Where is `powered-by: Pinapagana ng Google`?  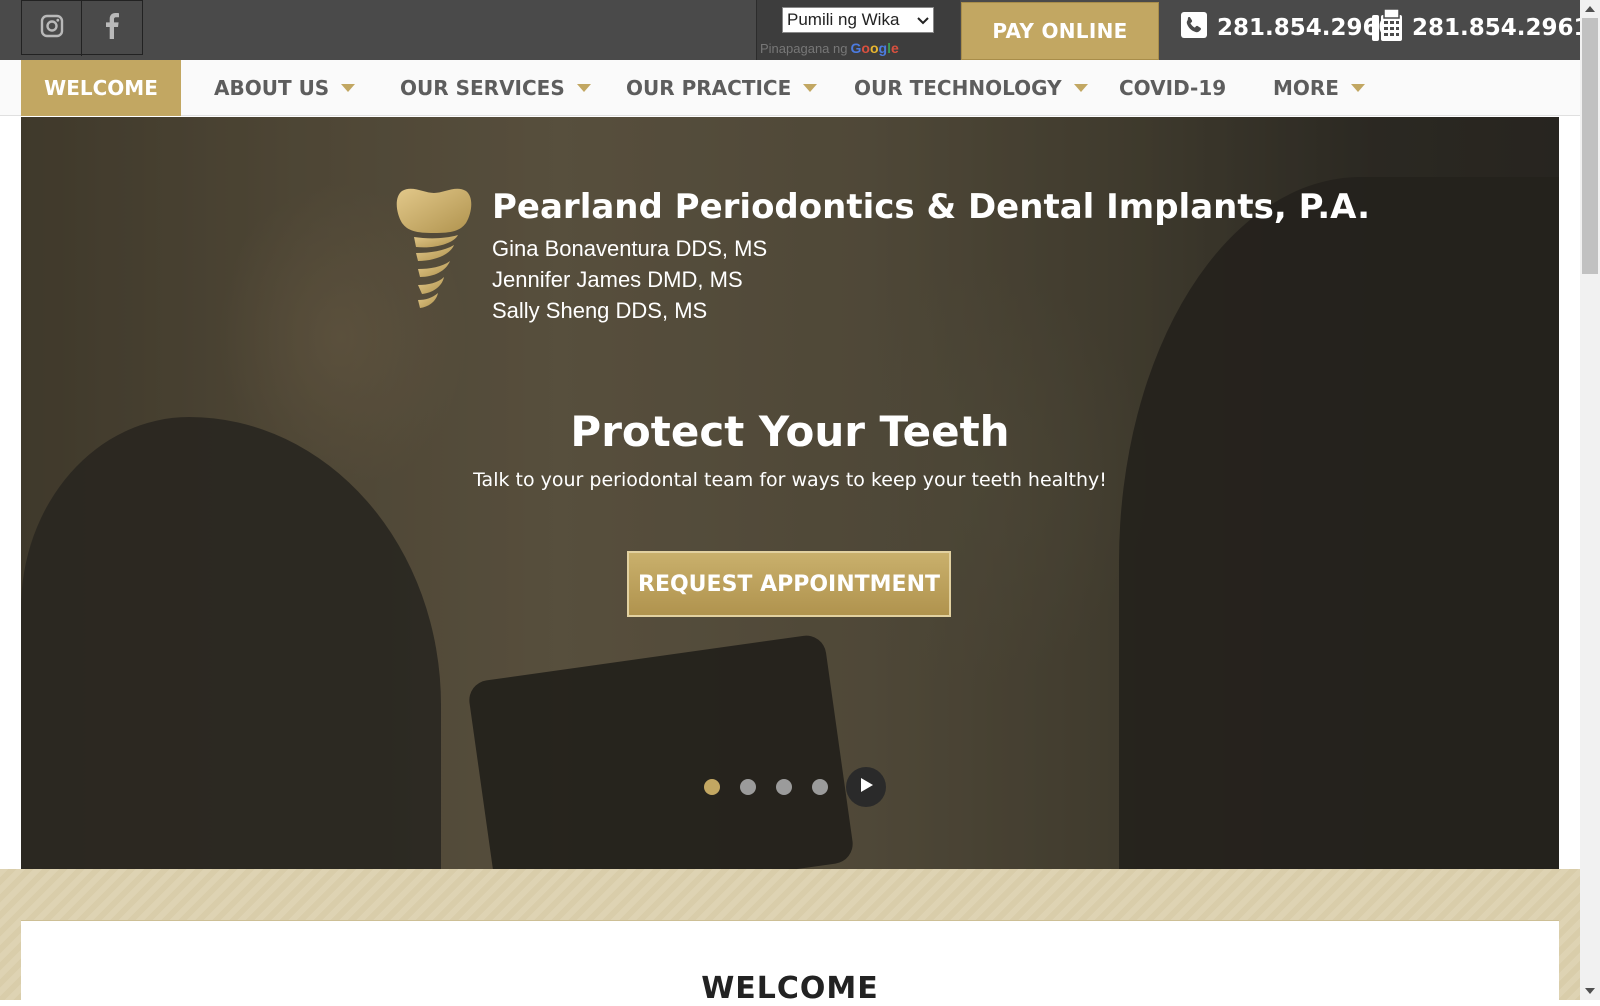
powered-by: Pinapagana ng Google is located at coordinates (829, 48).